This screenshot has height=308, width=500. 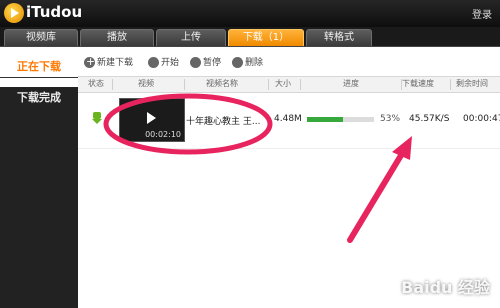 What do you see at coordinates (14, 13) in the screenshot?
I see `tudou-logo-icon` at bounding box center [14, 13].